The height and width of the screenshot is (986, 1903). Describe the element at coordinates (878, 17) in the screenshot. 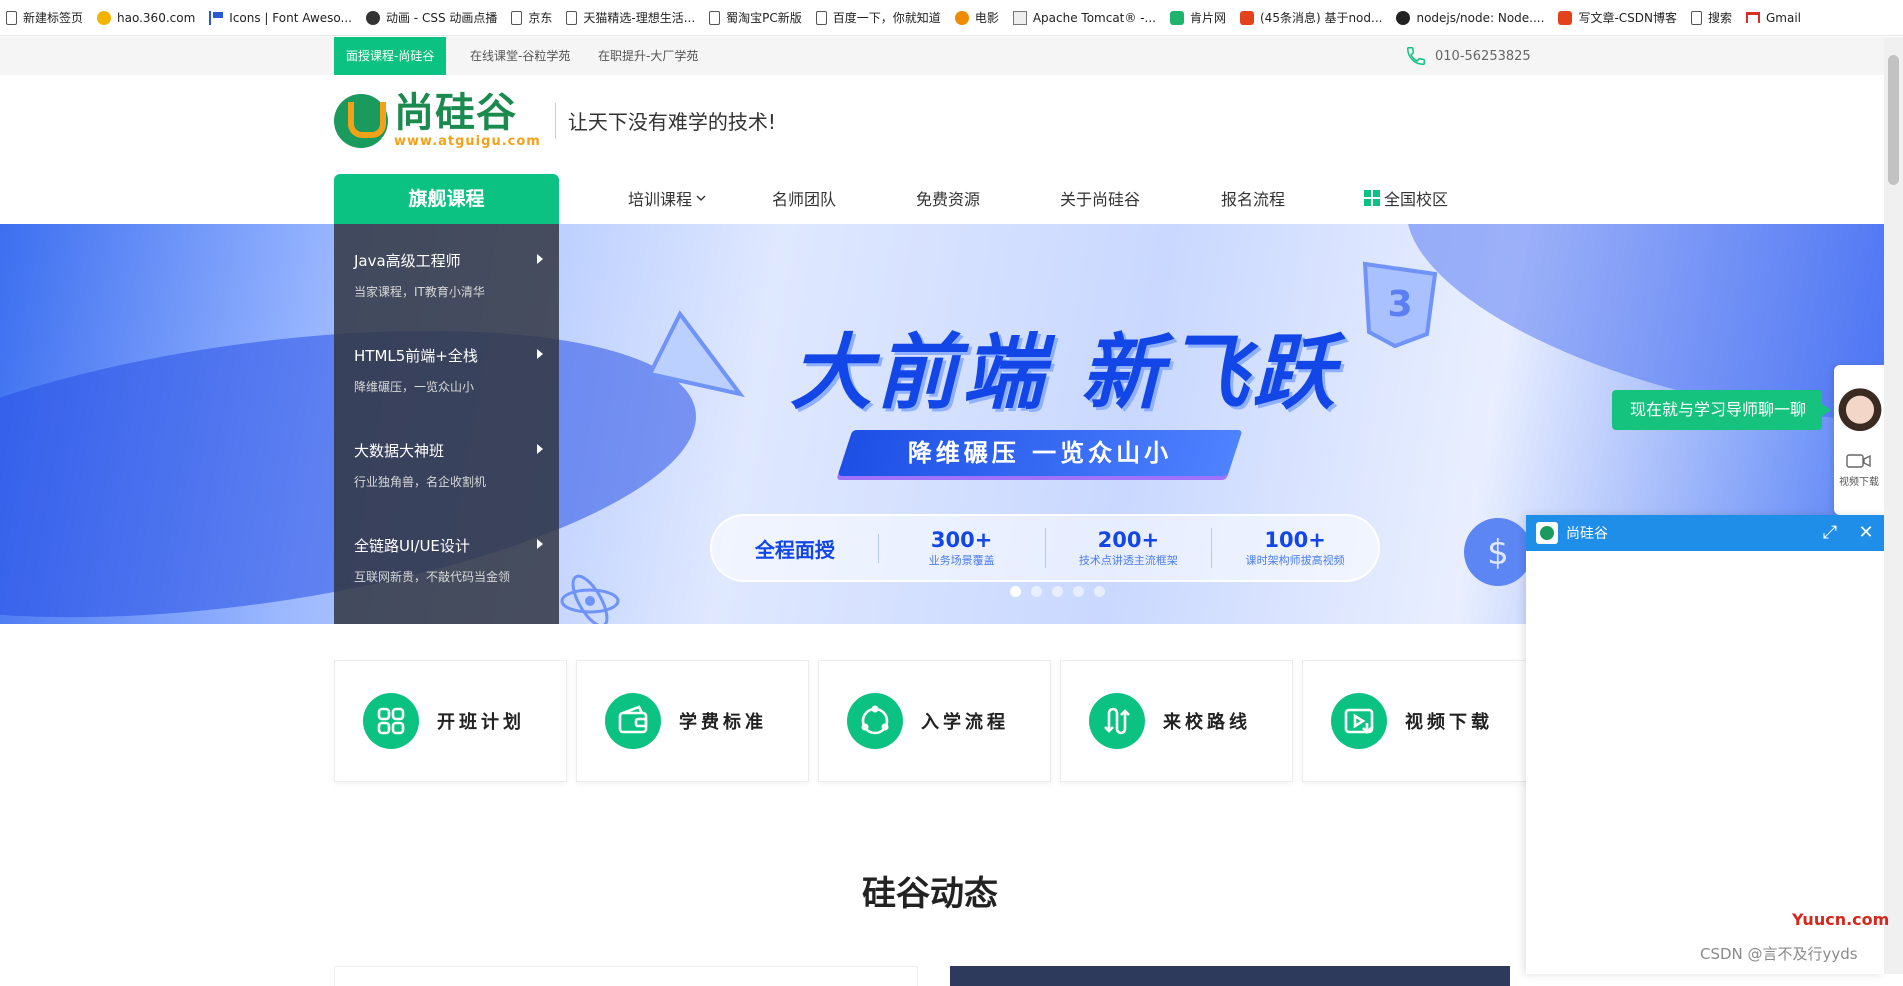

I see `bookmark-item: 百度一下，你就知道` at that location.